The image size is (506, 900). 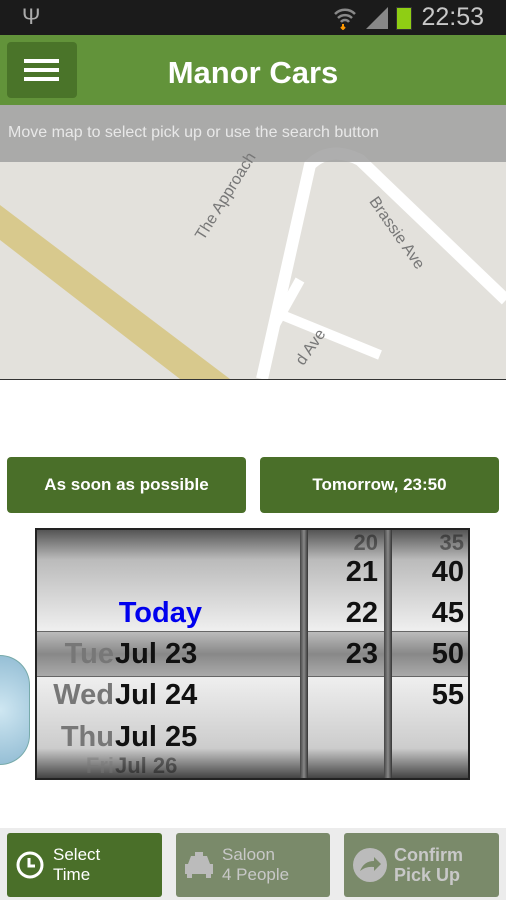 What do you see at coordinates (89, 654) in the screenshot?
I see `date-dow: Tue` at bounding box center [89, 654].